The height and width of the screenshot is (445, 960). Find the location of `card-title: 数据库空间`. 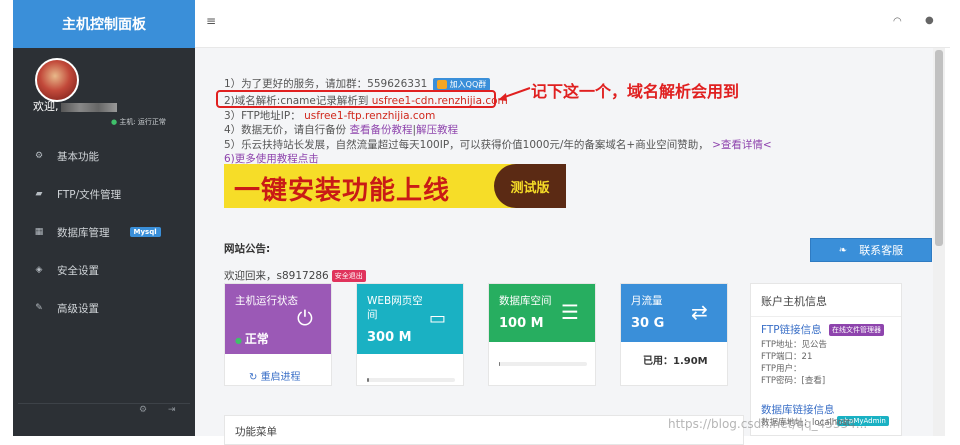

card-title: 数据库空间 is located at coordinates (525, 301).